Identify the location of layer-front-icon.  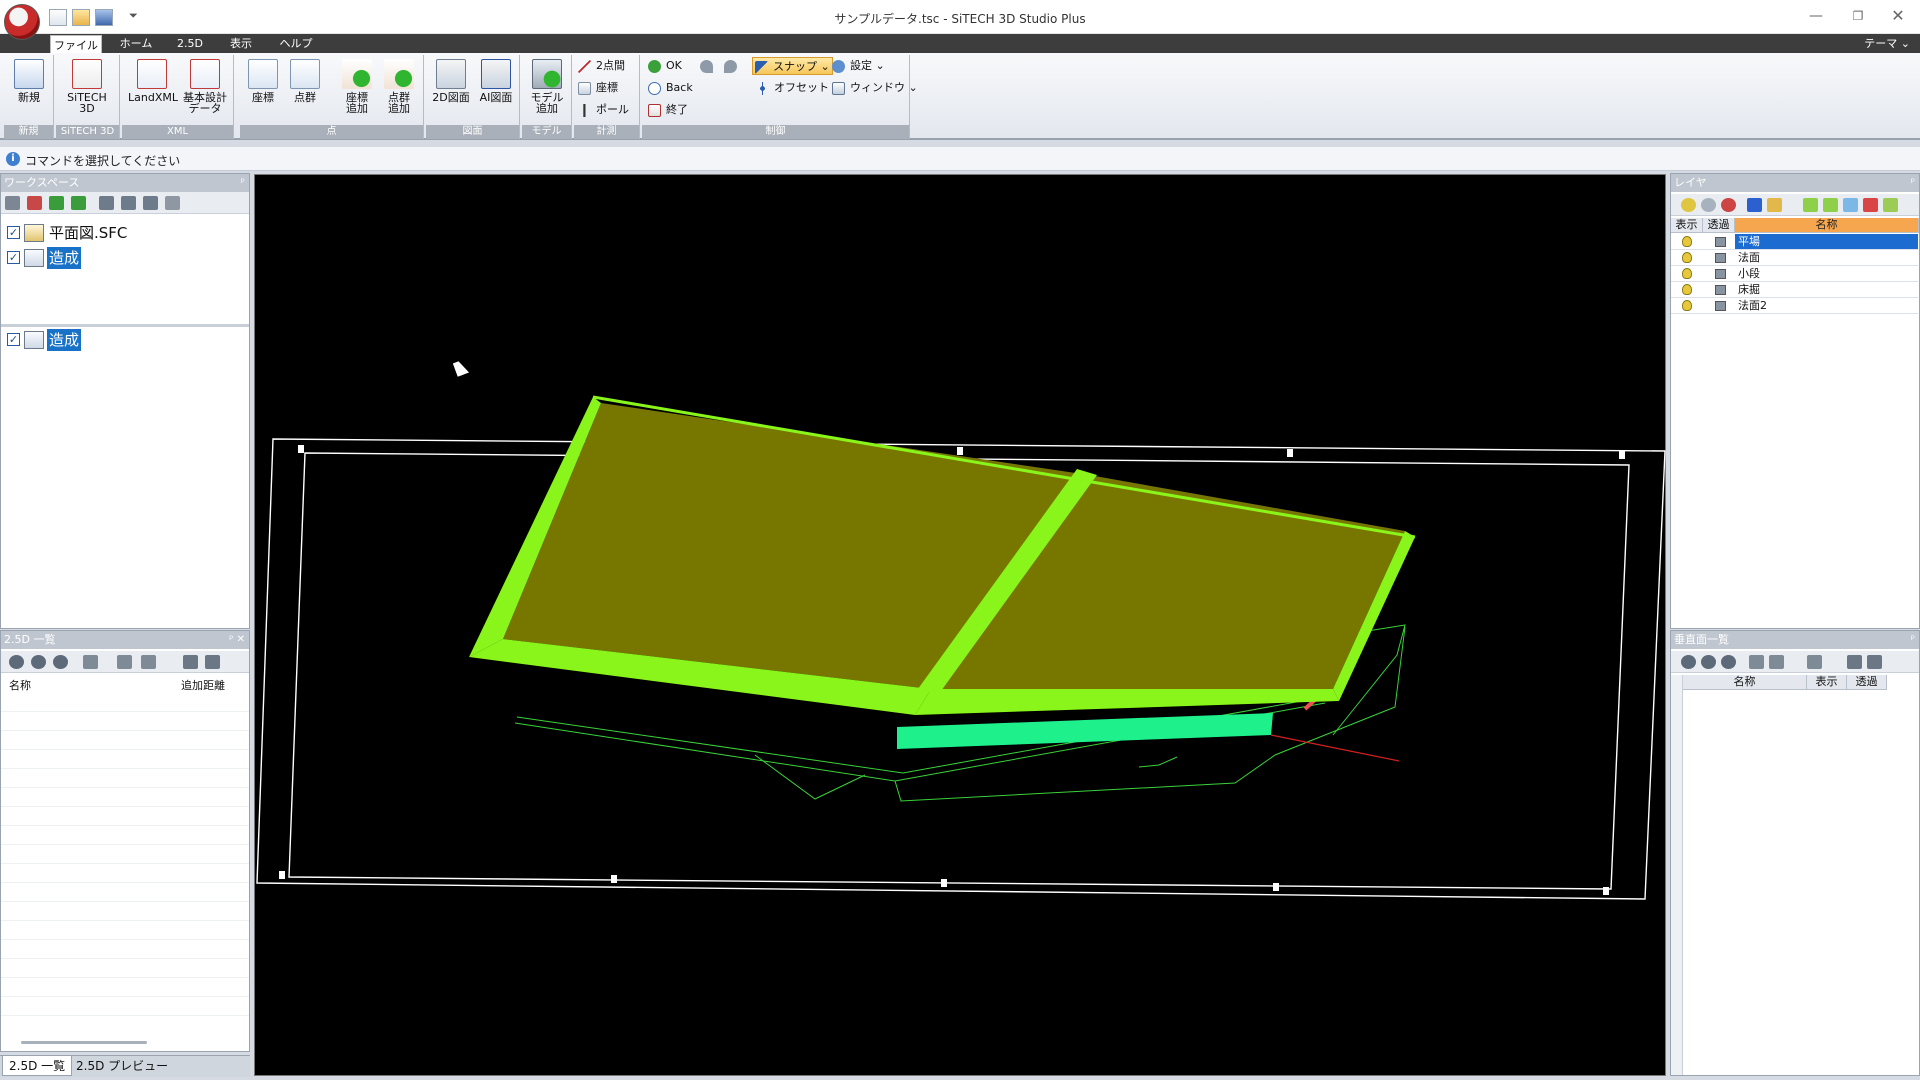
(1754, 205).